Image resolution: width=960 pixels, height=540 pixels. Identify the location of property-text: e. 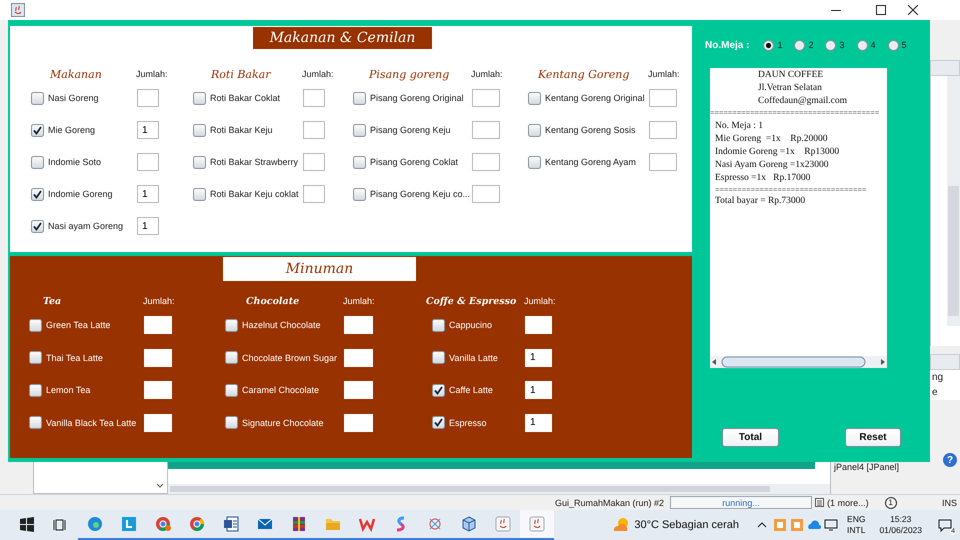
(945, 392).